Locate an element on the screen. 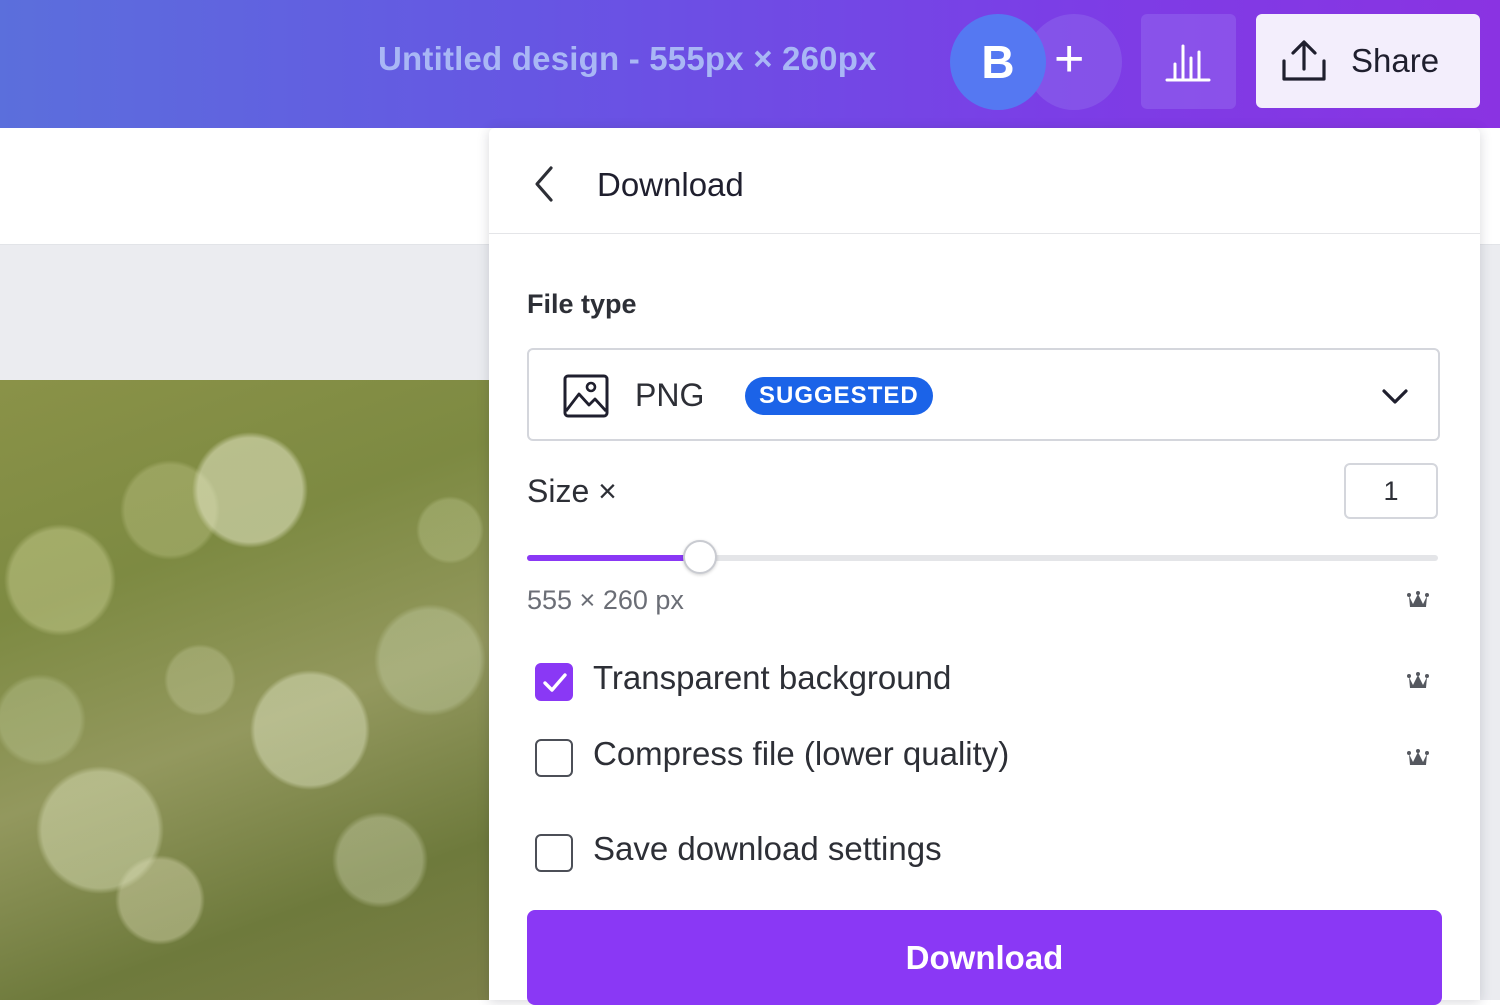  file-type-value: PNG is located at coordinates (670, 395).